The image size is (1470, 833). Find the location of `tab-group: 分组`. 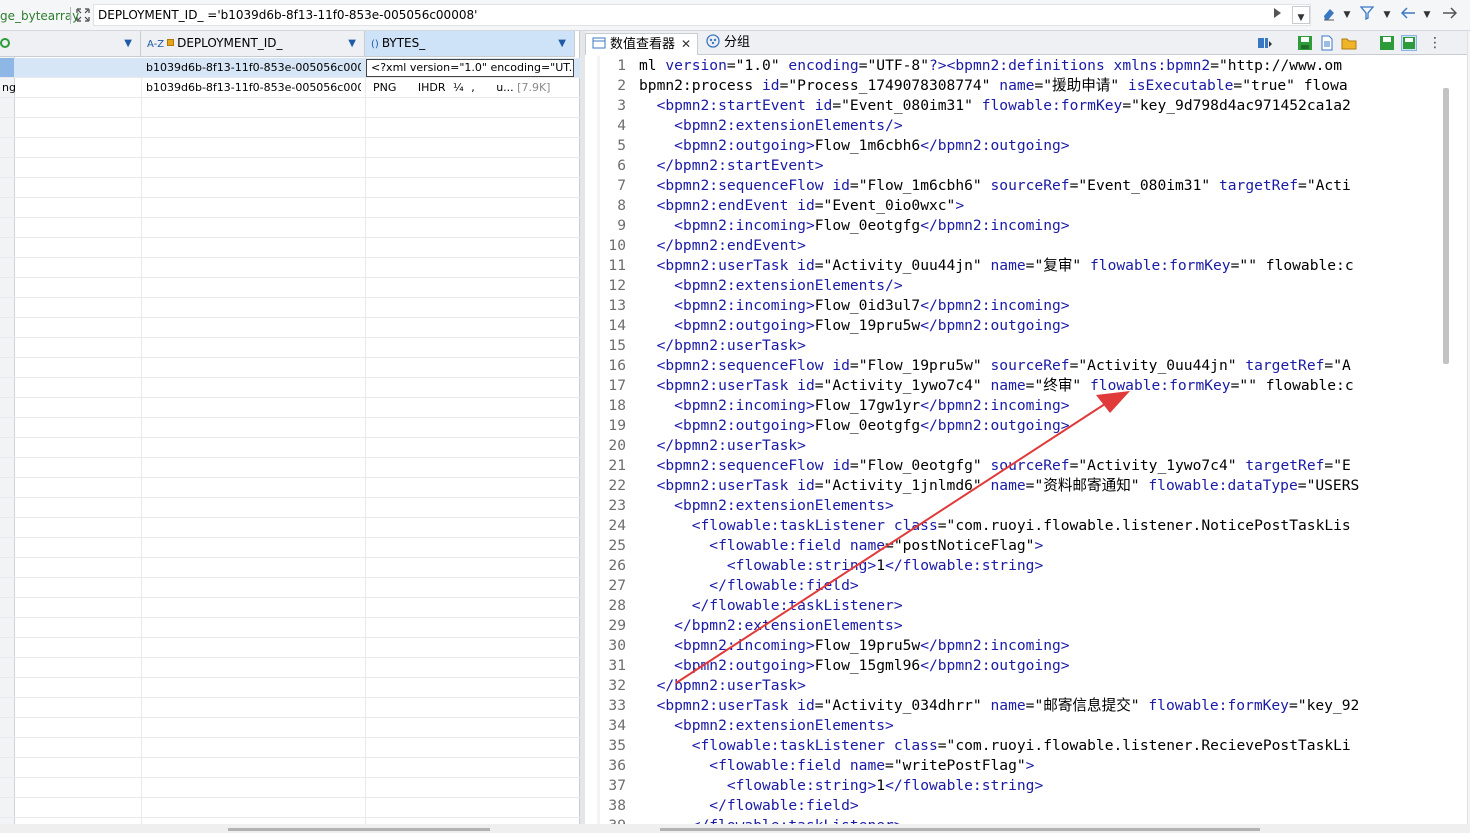

tab-group: 分组 is located at coordinates (735, 44).